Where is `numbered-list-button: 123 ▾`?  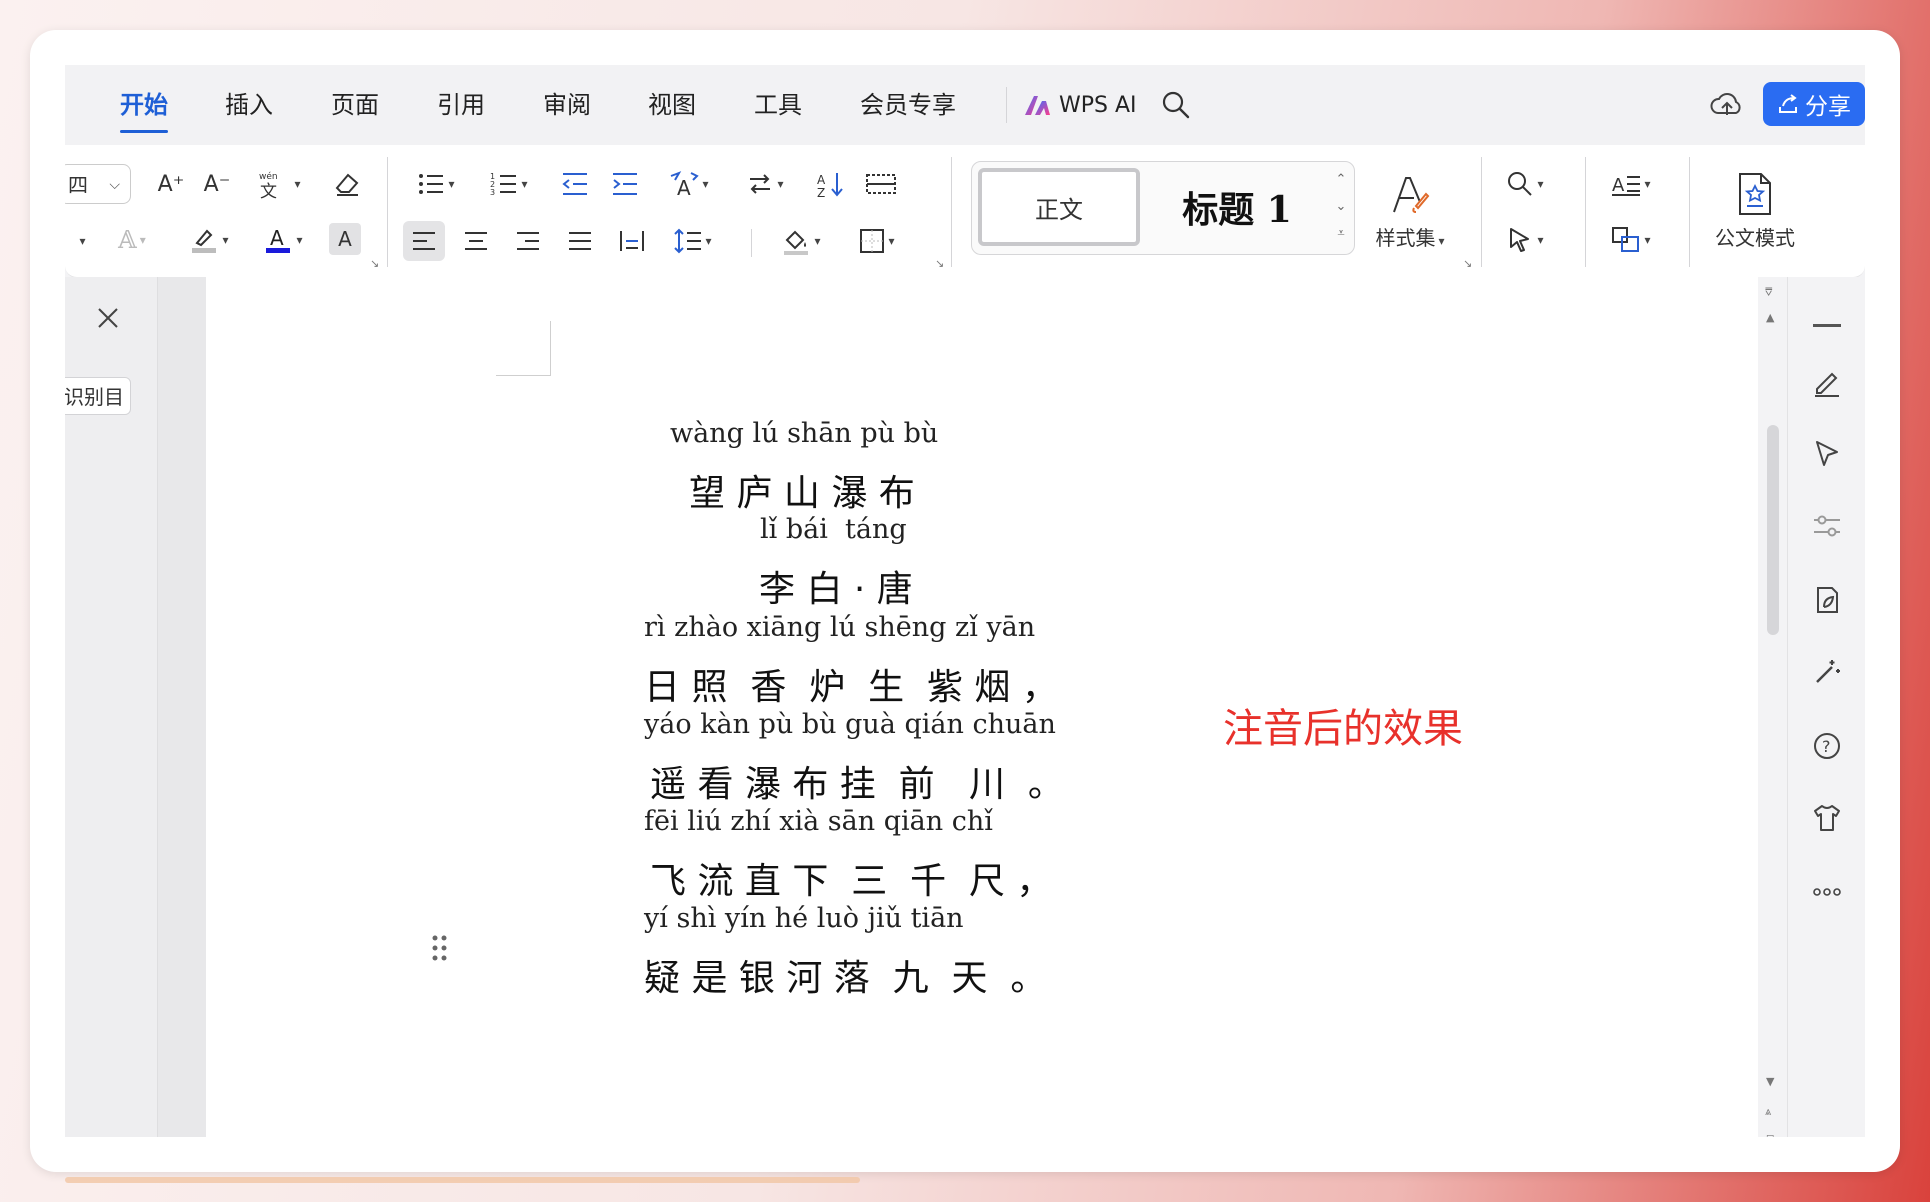 numbered-list-button: 123 ▾ is located at coordinates (509, 184).